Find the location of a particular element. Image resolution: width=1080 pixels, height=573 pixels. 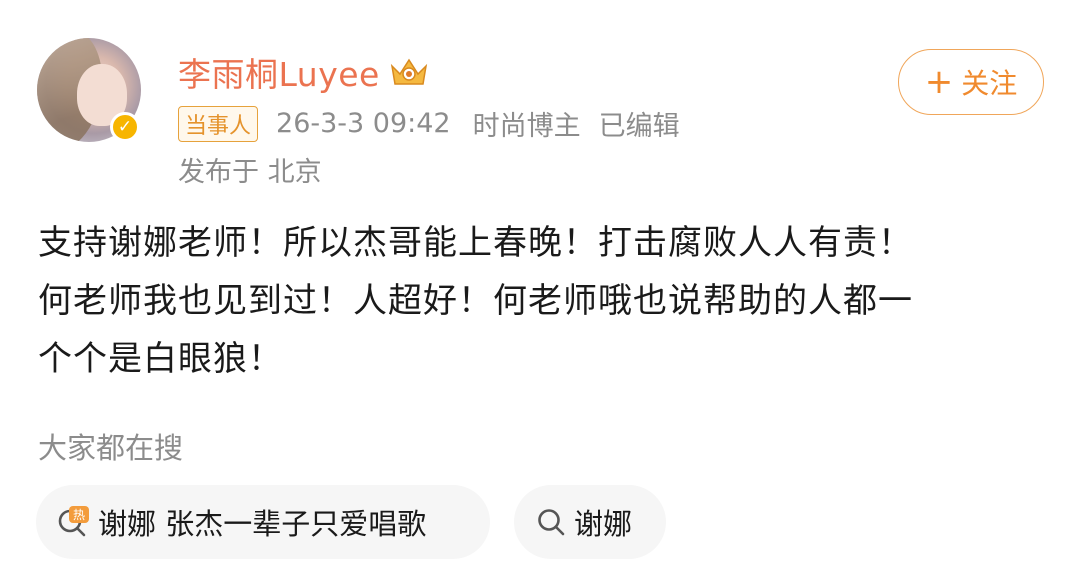

follow-label: 关注 is located at coordinates (989, 83).